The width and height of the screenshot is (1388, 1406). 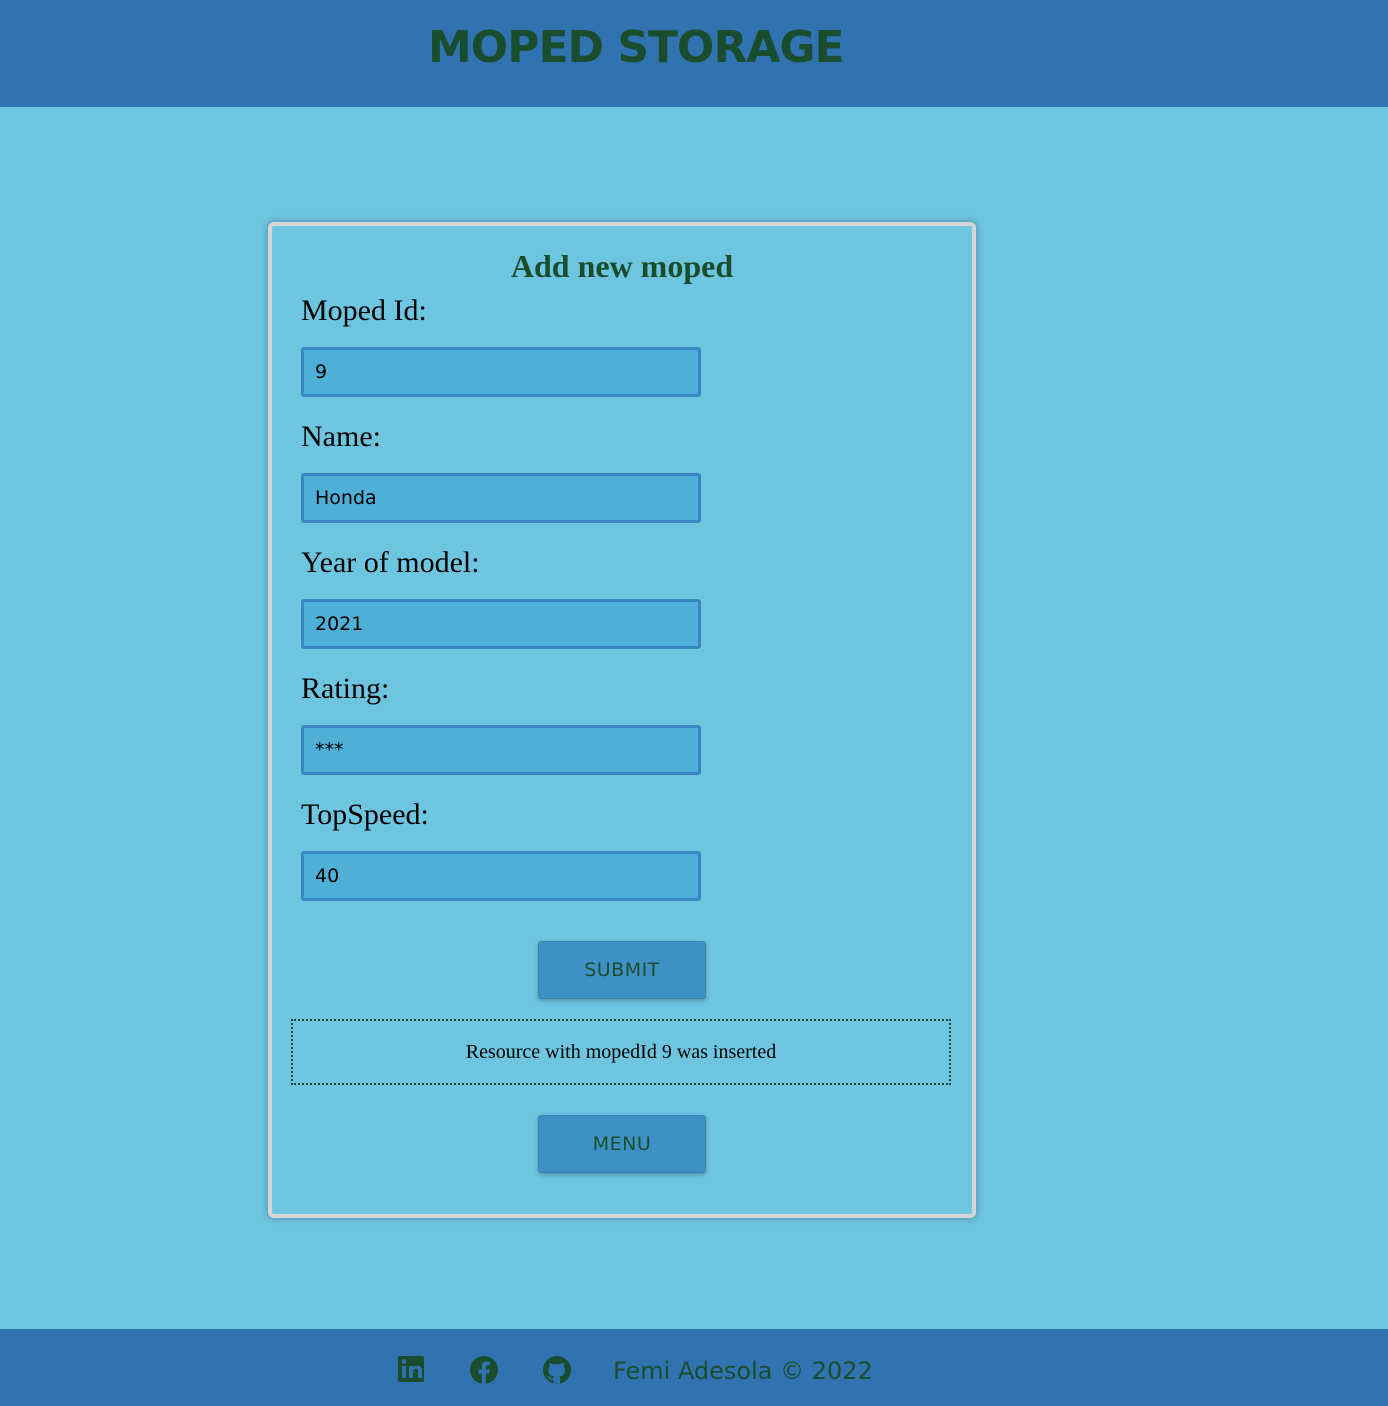 What do you see at coordinates (345, 688) in the screenshot?
I see `rating-label: Rating:` at bounding box center [345, 688].